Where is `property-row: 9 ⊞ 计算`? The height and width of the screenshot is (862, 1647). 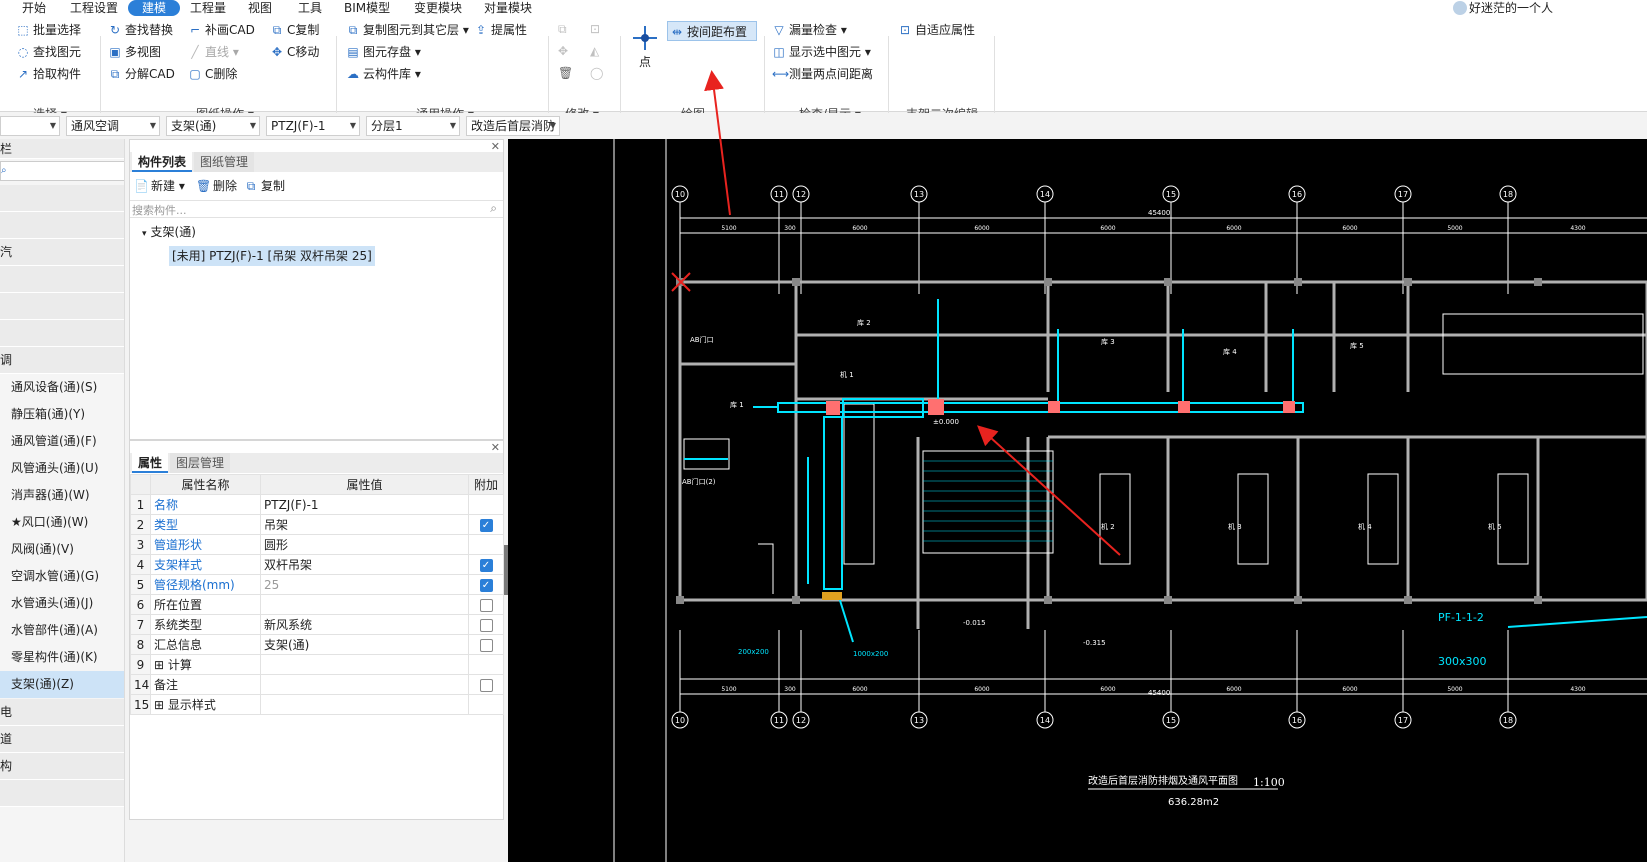 property-row: 9 ⊞ 计算 is located at coordinates (317, 664).